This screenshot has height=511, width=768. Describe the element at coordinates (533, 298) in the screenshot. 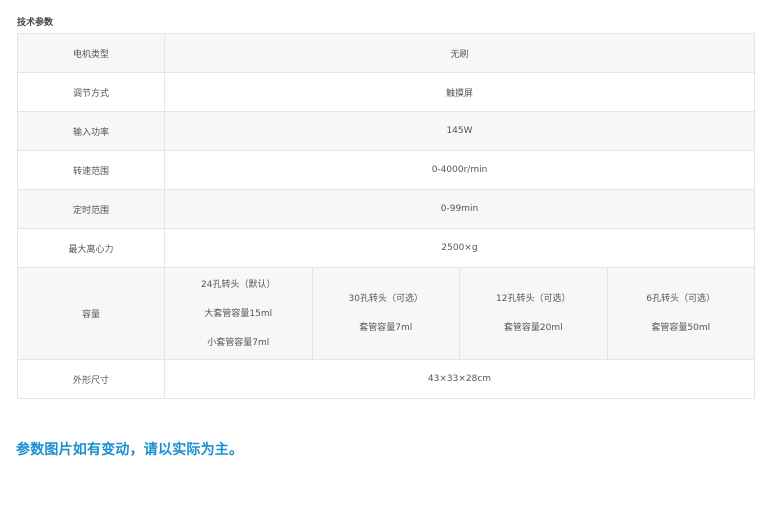

I see `rotor-name: 12孔转头（可选）` at that location.